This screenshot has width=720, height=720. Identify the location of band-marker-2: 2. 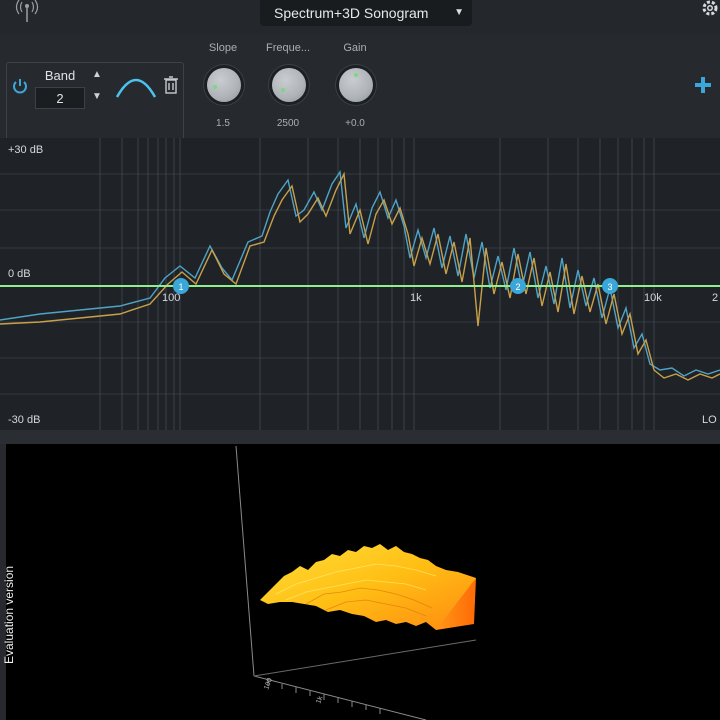
(518, 286).